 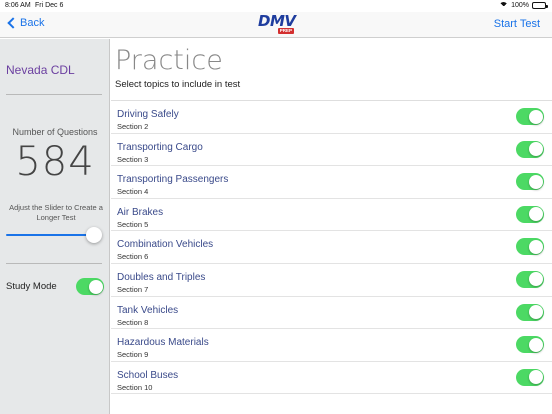 What do you see at coordinates (133, 289) in the screenshot?
I see `topic-section: Section 7` at bounding box center [133, 289].